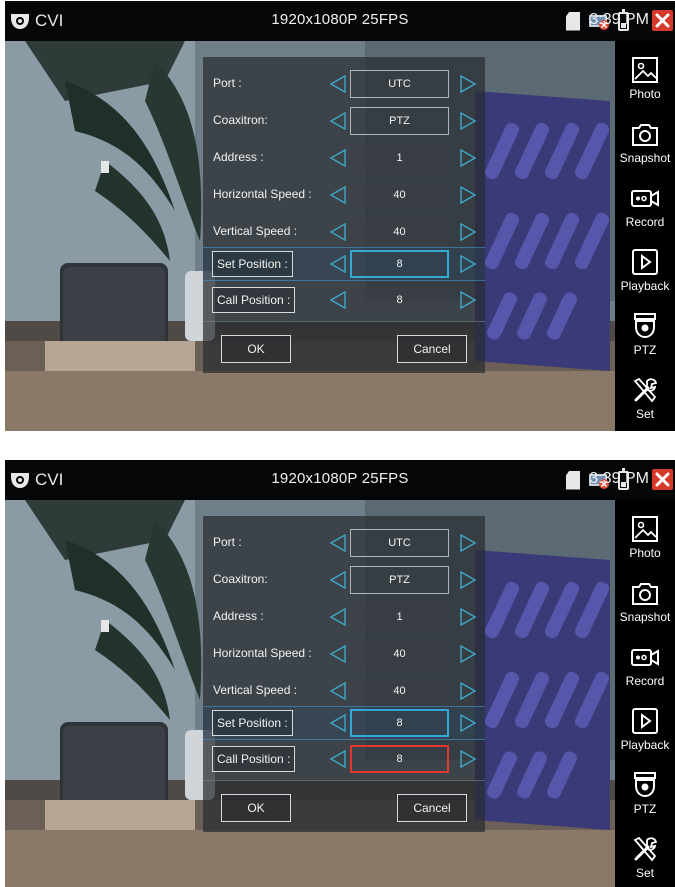  Describe the element at coordinates (644, 414) in the screenshot. I see `set-label: Set` at that location.